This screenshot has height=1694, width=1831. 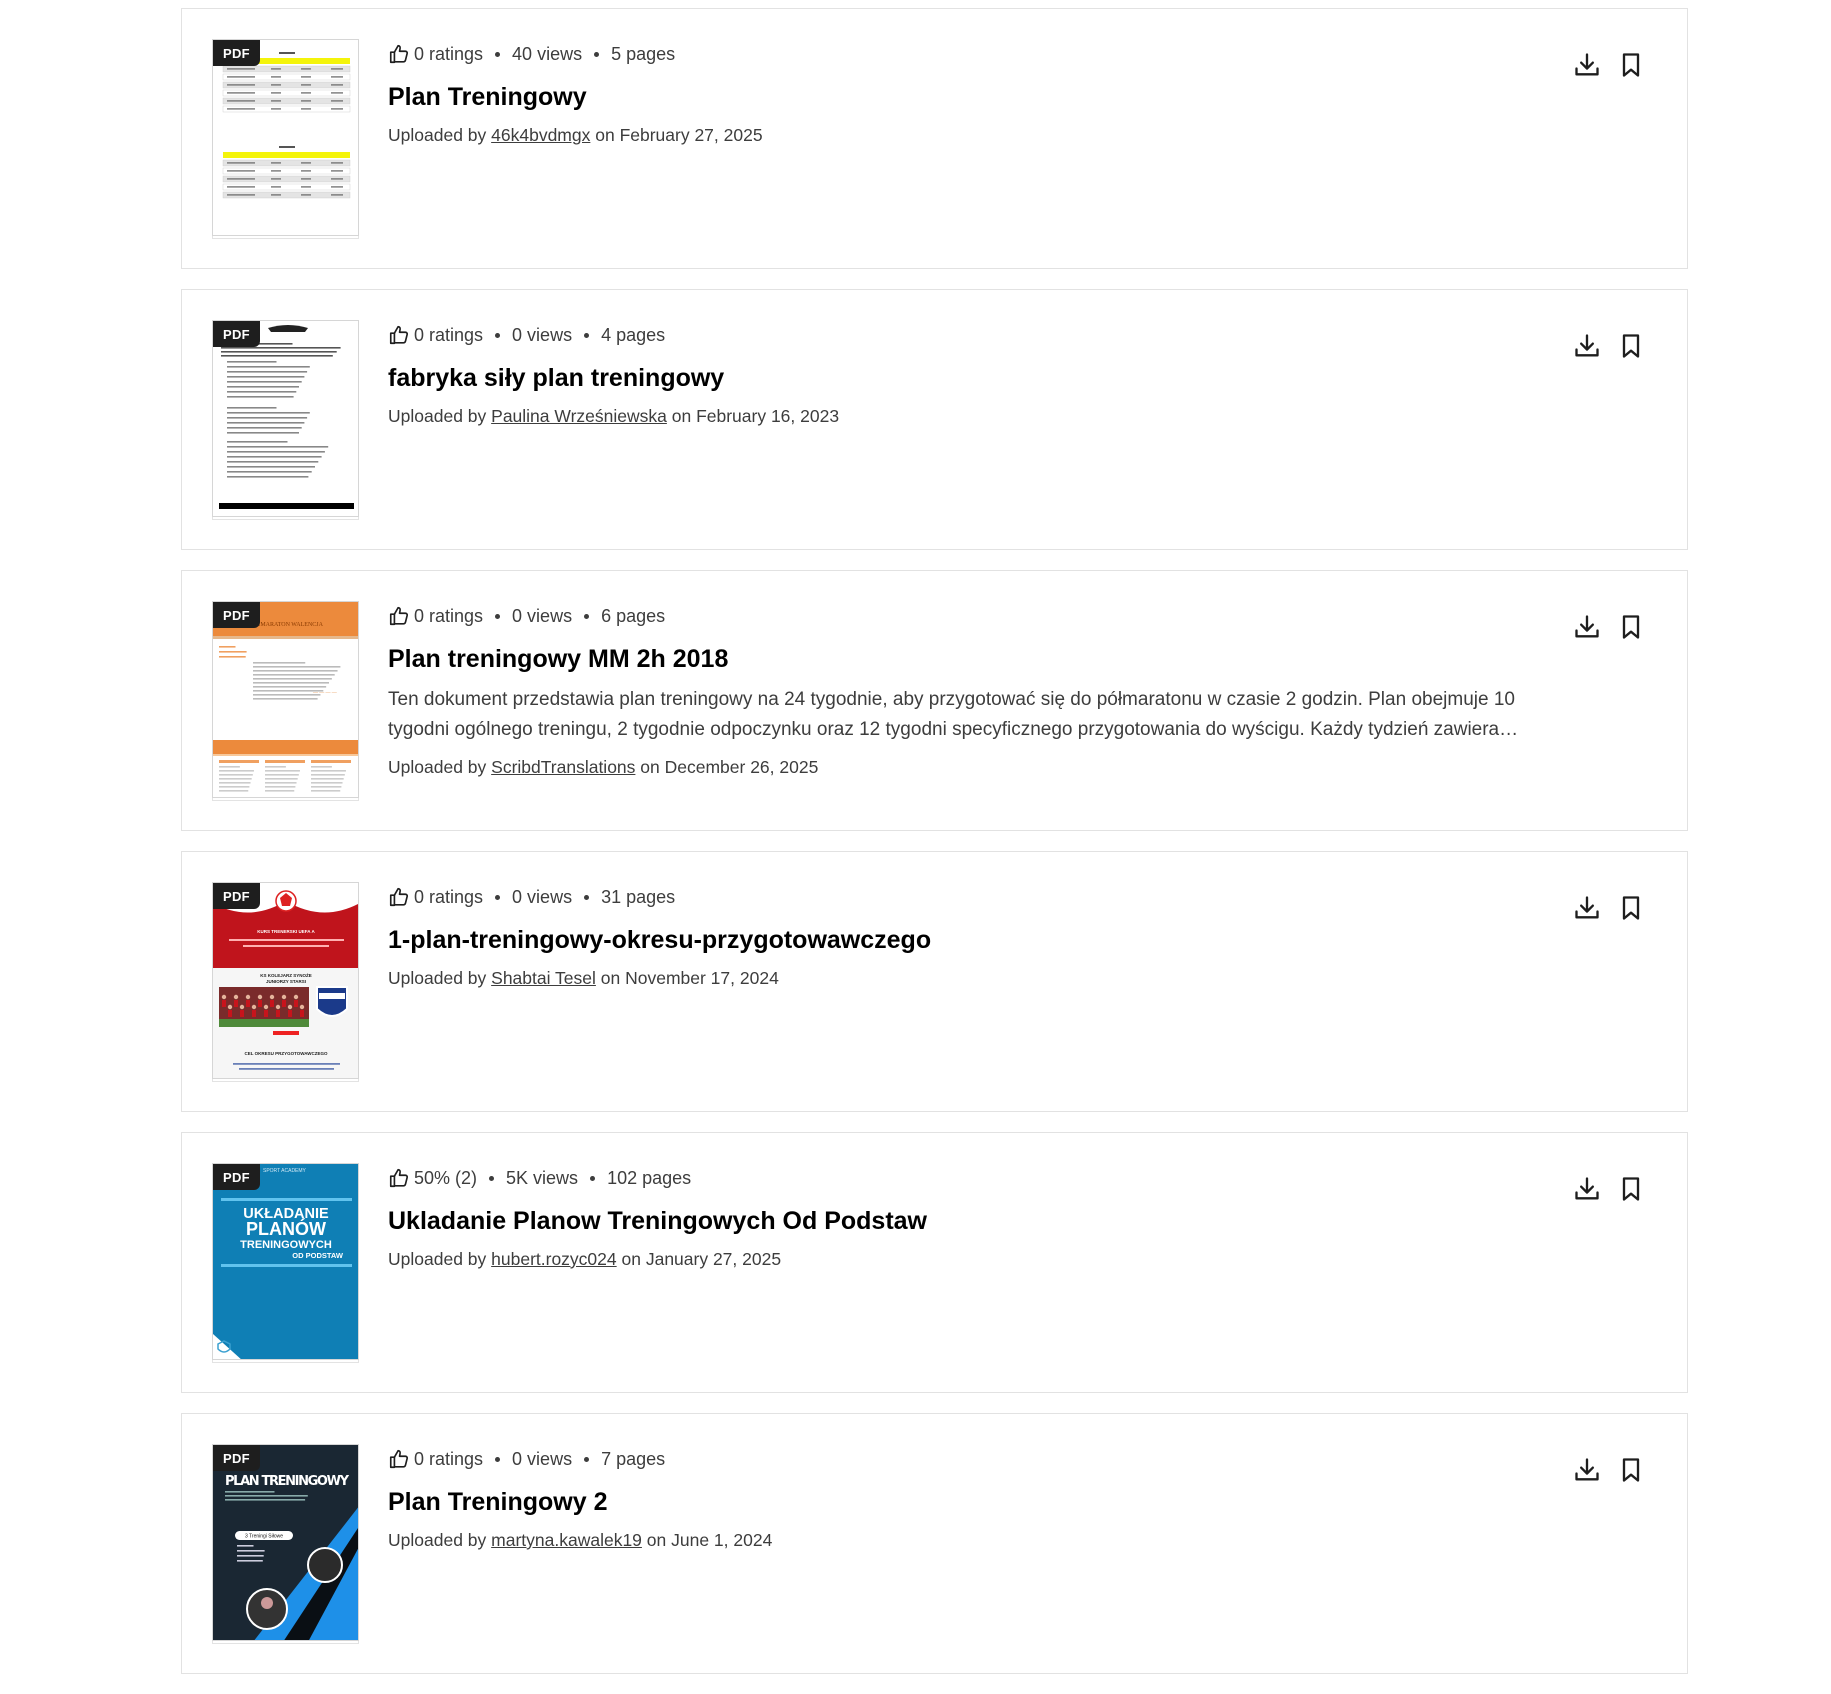 What do you see at coordinates (687, 978) in the screenshot?
I see `uploaded-date: on November 17, 2024` at bounding box center [687, 978].